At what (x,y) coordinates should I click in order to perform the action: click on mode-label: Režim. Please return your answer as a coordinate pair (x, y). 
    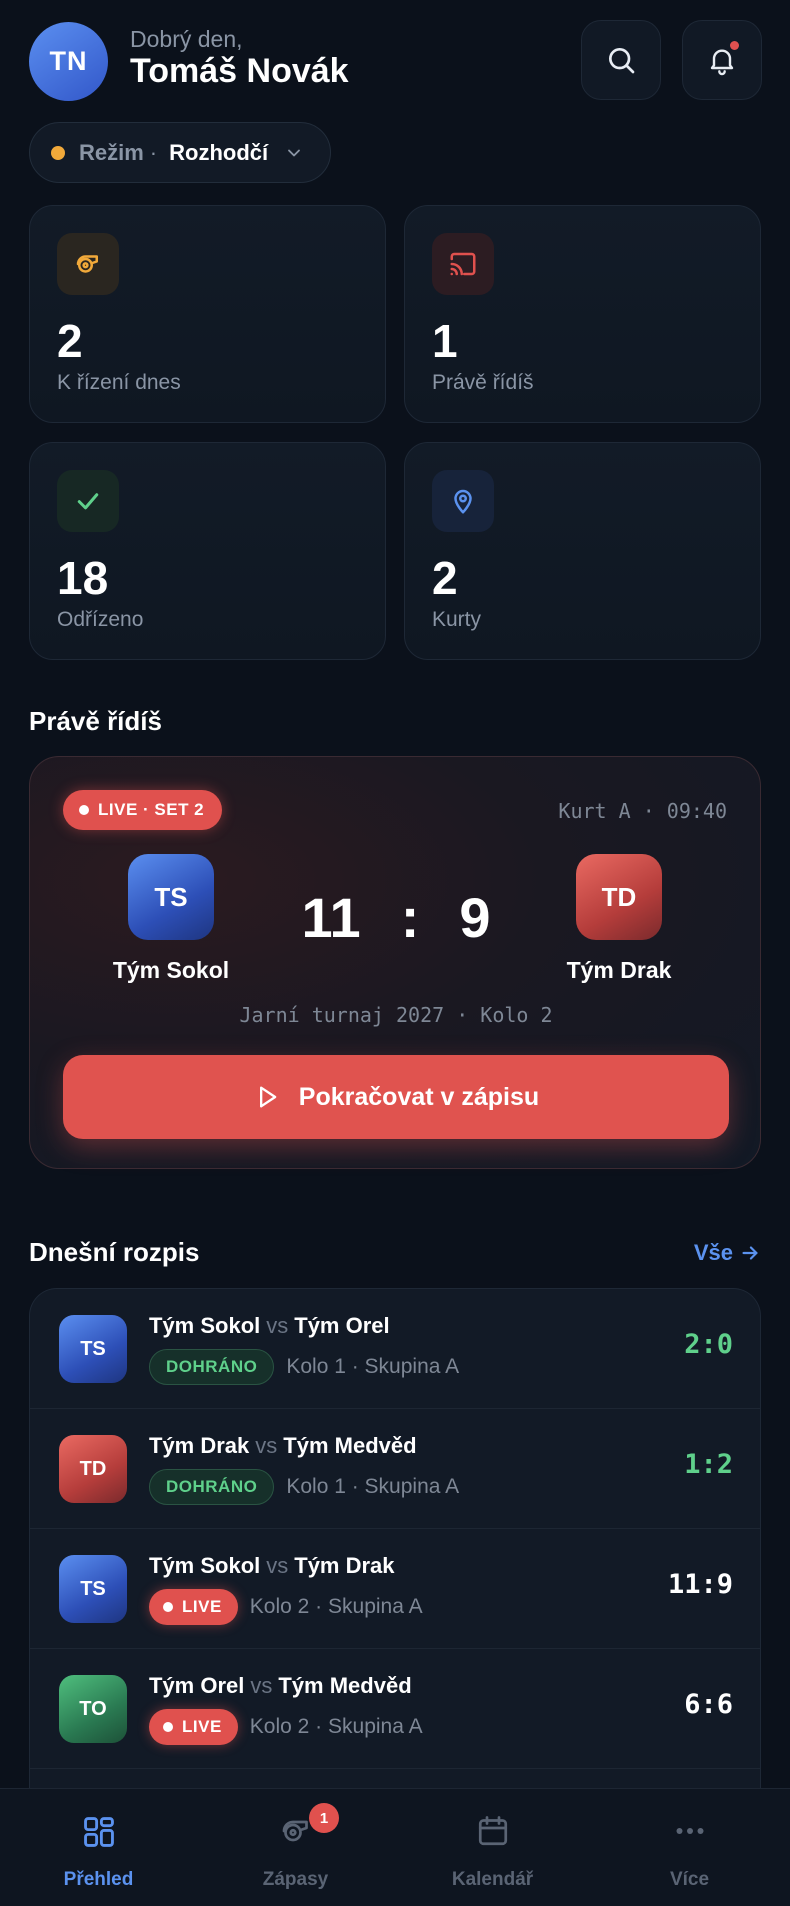
    Looking at the image, I should click on (111, 152).